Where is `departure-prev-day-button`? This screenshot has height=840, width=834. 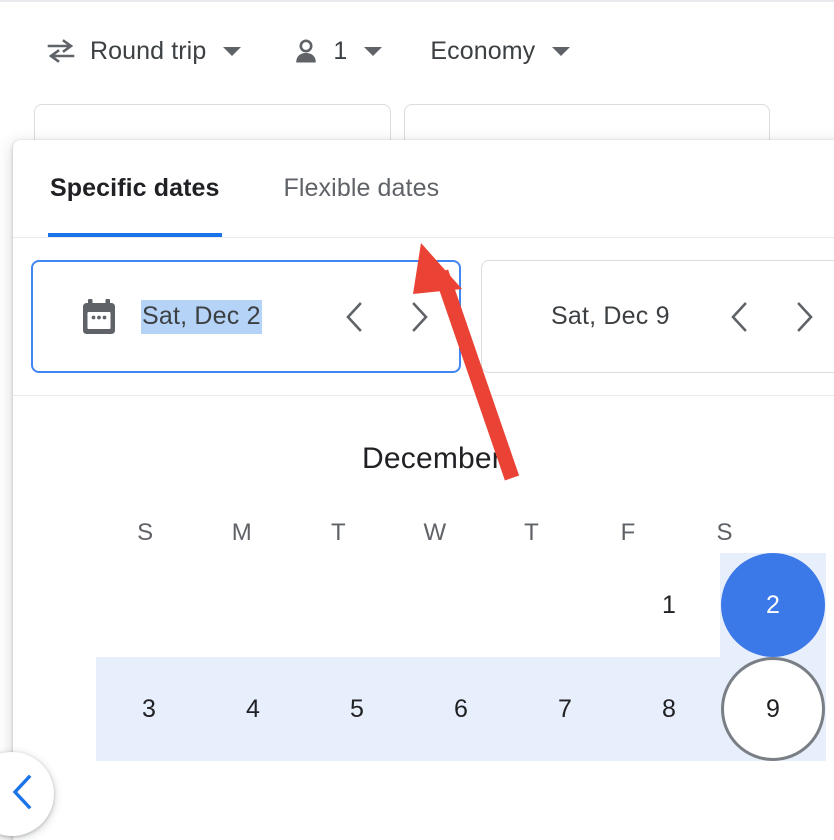 departure-prev-day-button is located at coordinates (355, 317).